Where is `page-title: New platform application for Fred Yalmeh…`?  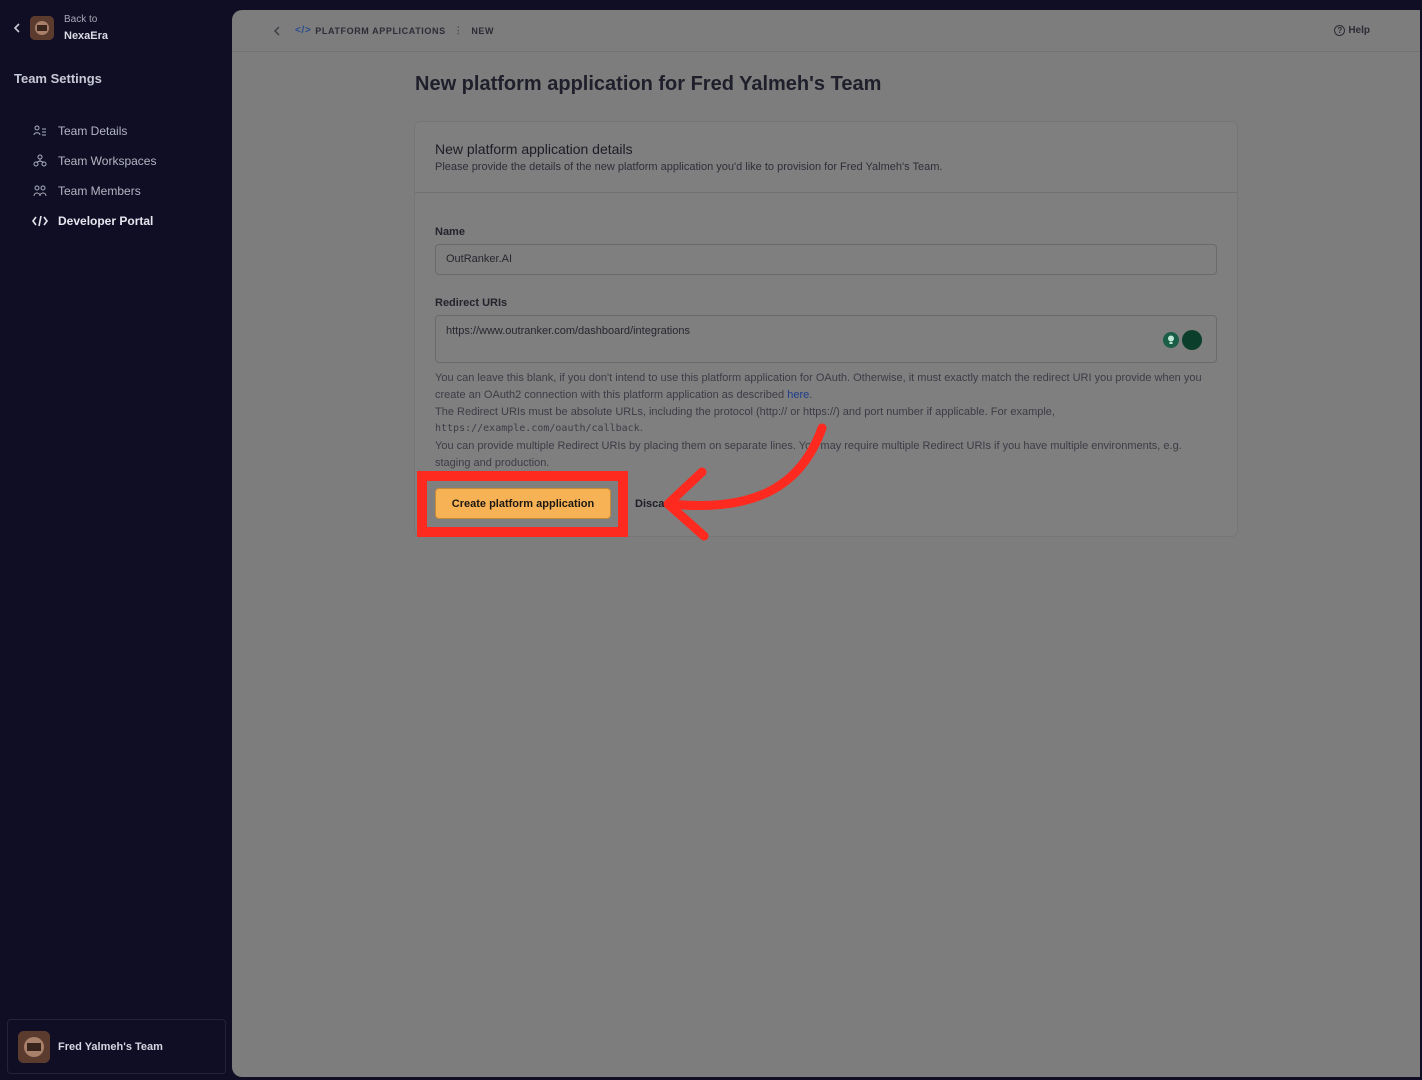
page-title: New platform application for Fred Yalmeh… is located at coordinates (648, 84).